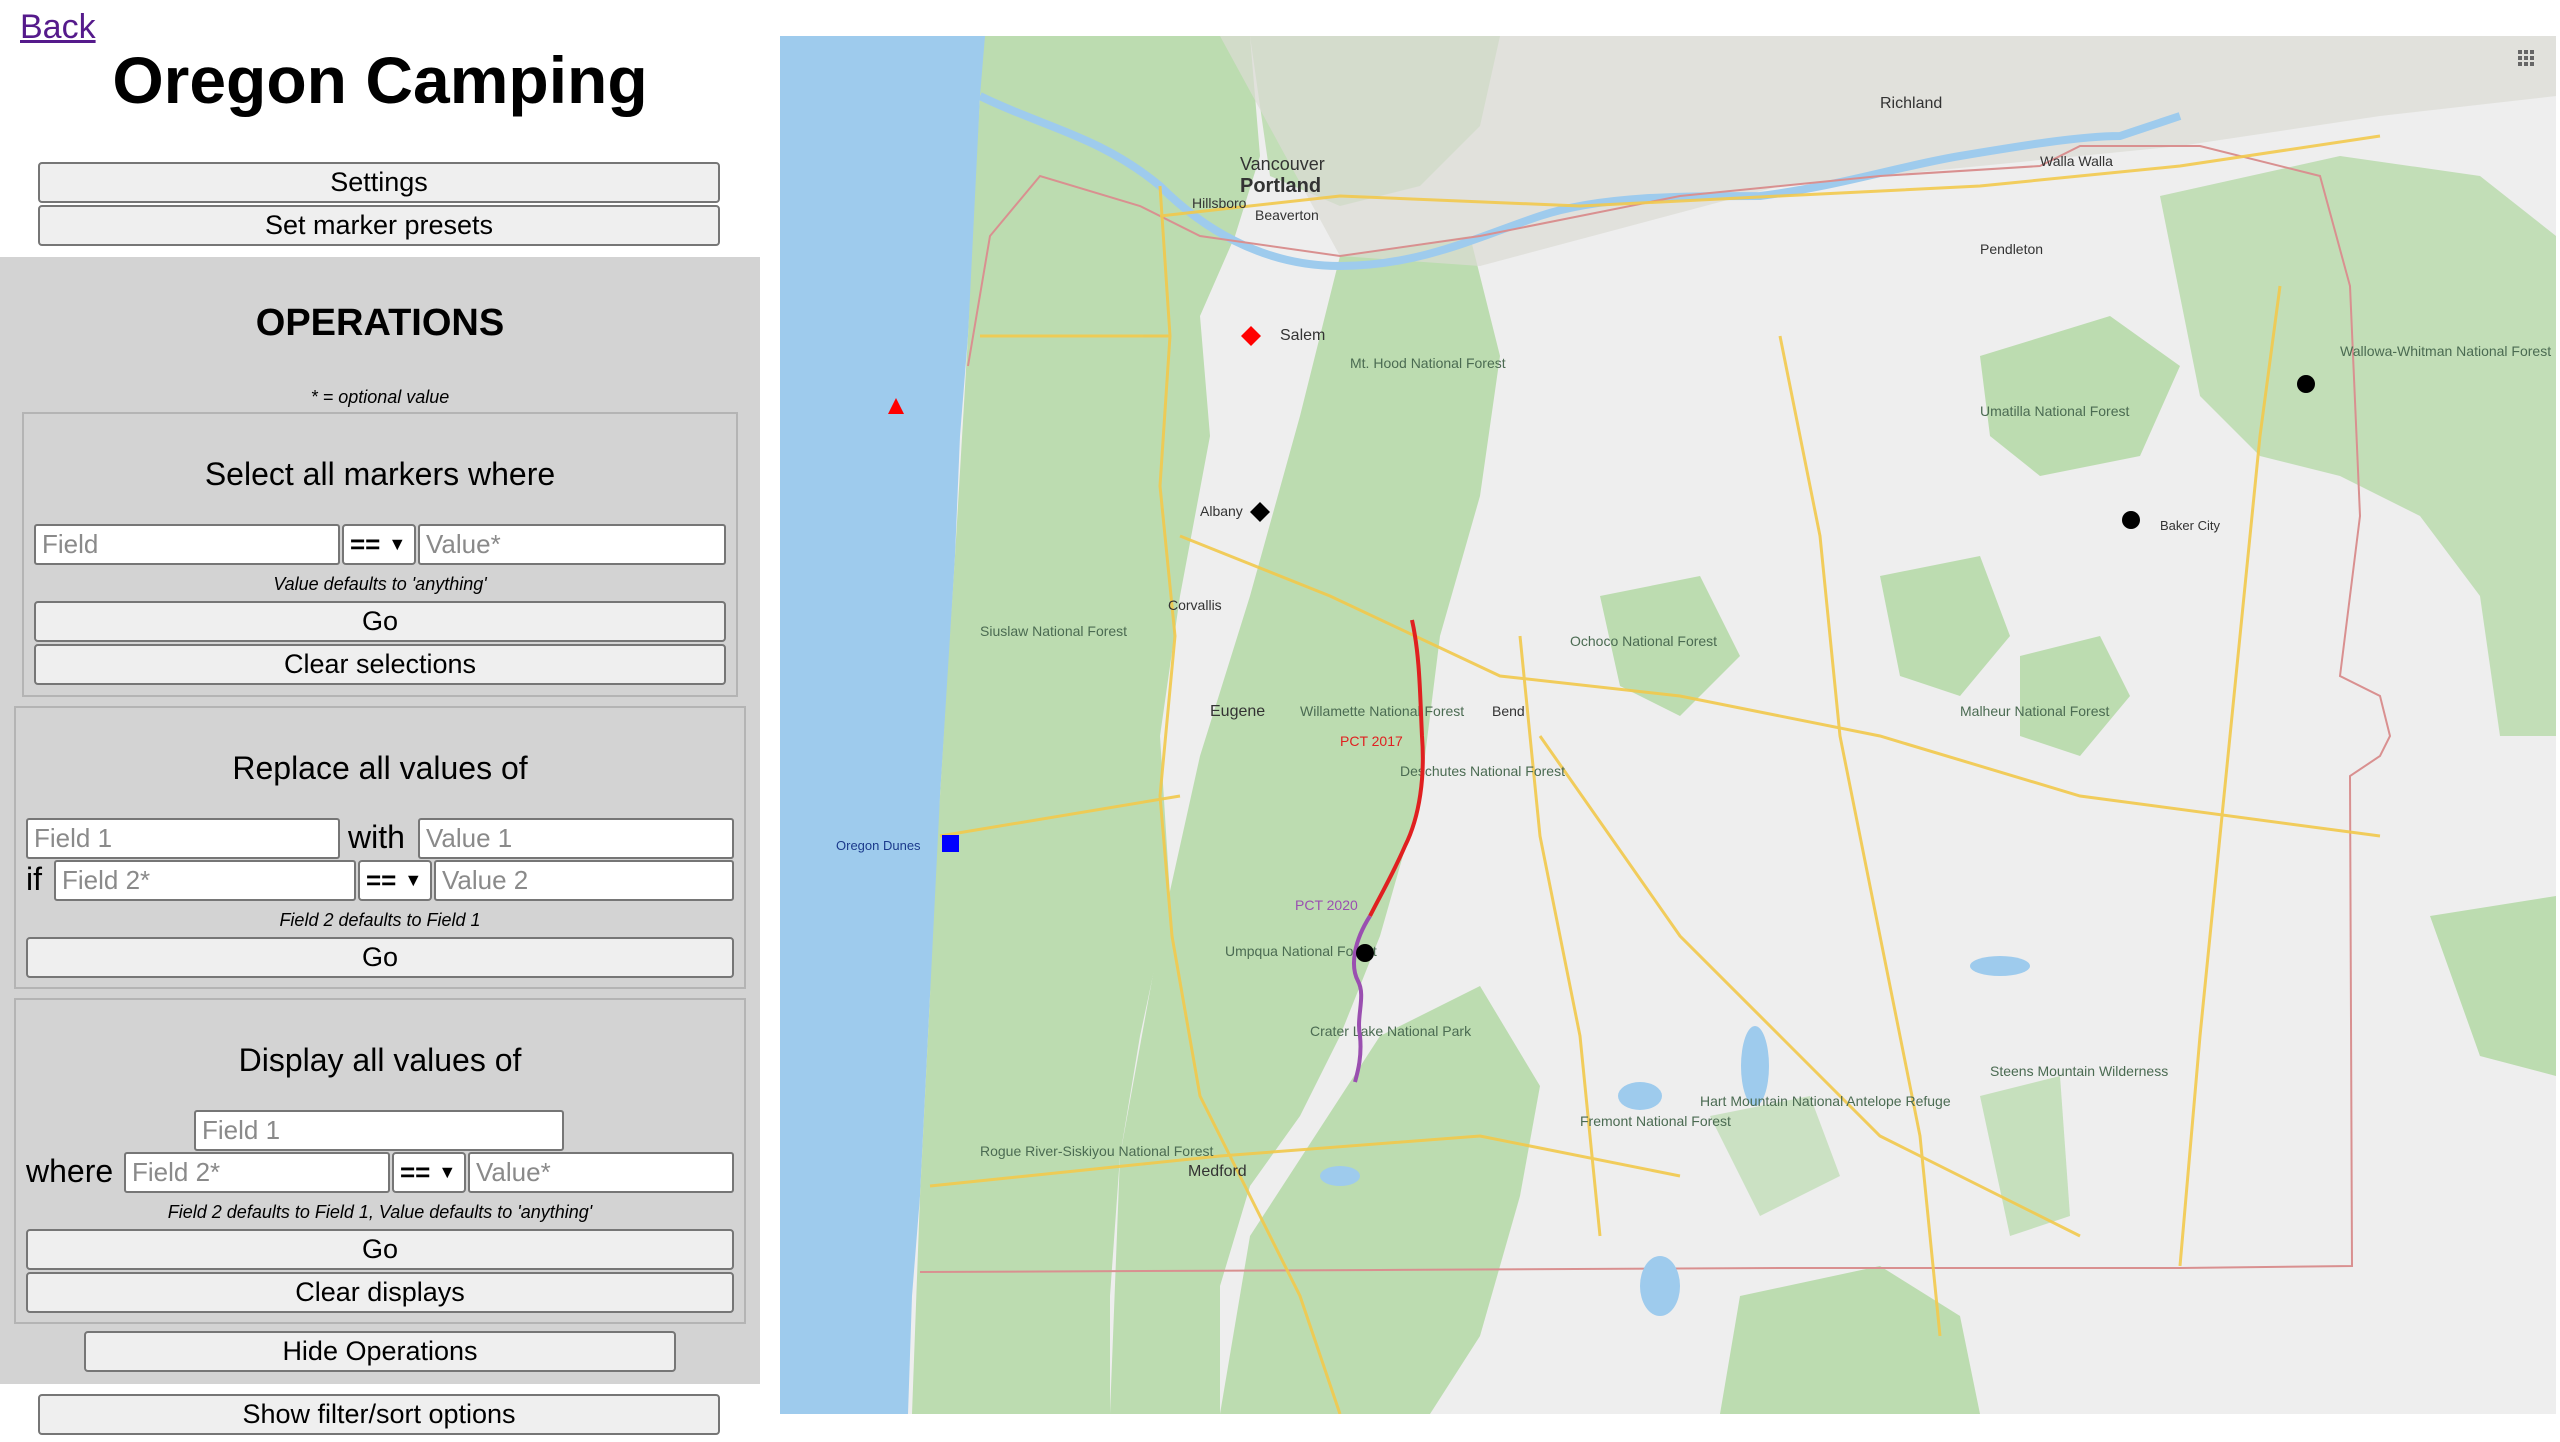 The width and height of the screenshot is (2560, 1442). Describe the element at coordinates (379, 225) in the screenshot. I see `set-marker-presets-button: Set marker presets` at that location.